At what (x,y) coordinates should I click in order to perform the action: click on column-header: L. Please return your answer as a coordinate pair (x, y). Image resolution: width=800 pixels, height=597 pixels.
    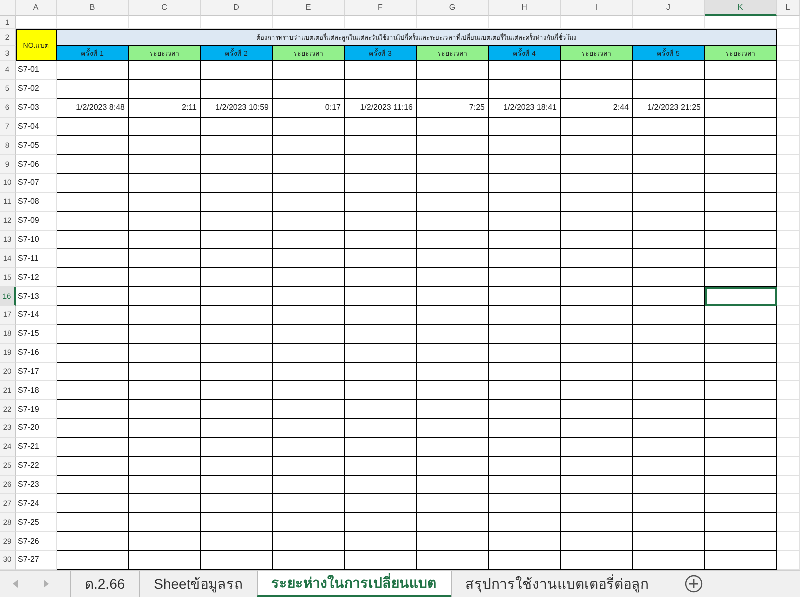
    Looking at the image, I should click on (788, 8).